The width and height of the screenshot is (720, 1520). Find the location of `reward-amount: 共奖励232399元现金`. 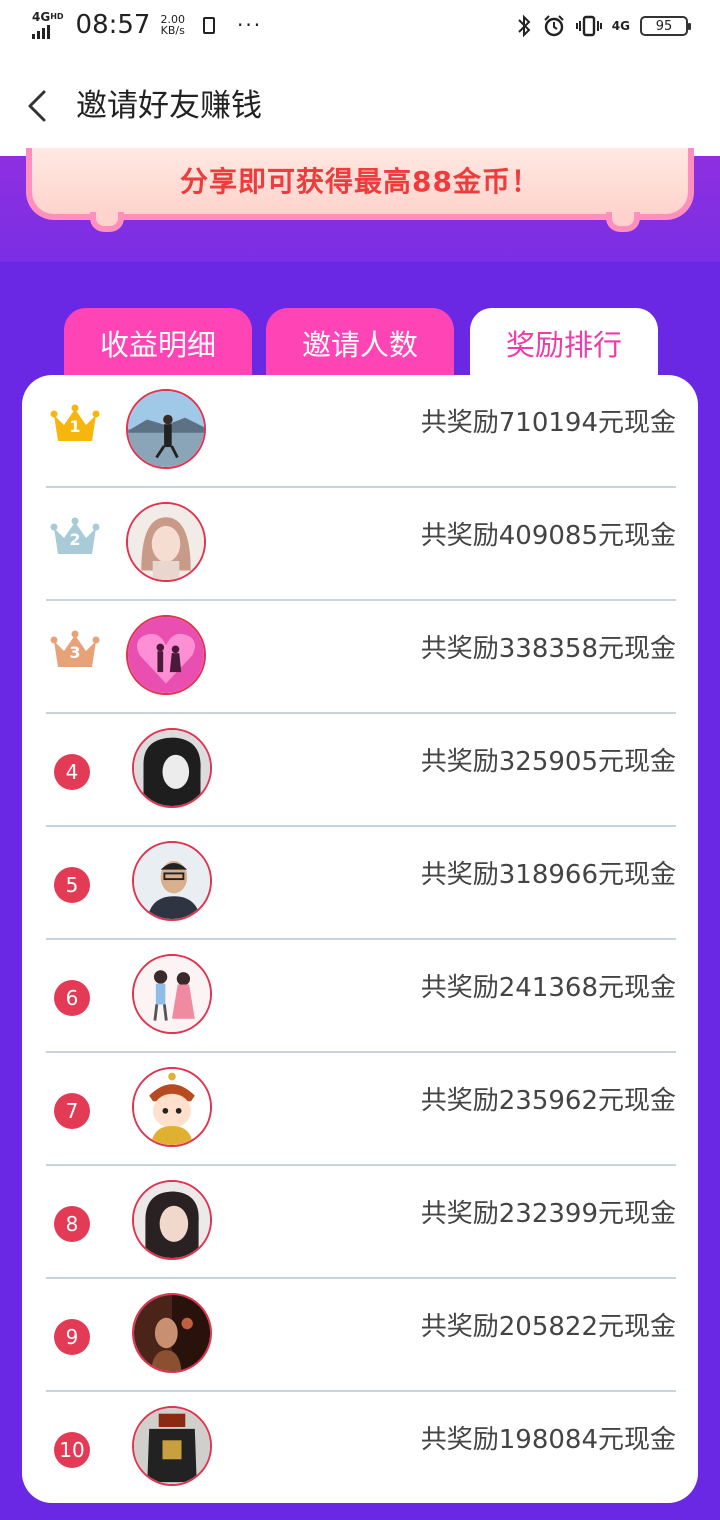

reward-amount: 共奖励232399元现金 is located at coordinates (548, 1214).